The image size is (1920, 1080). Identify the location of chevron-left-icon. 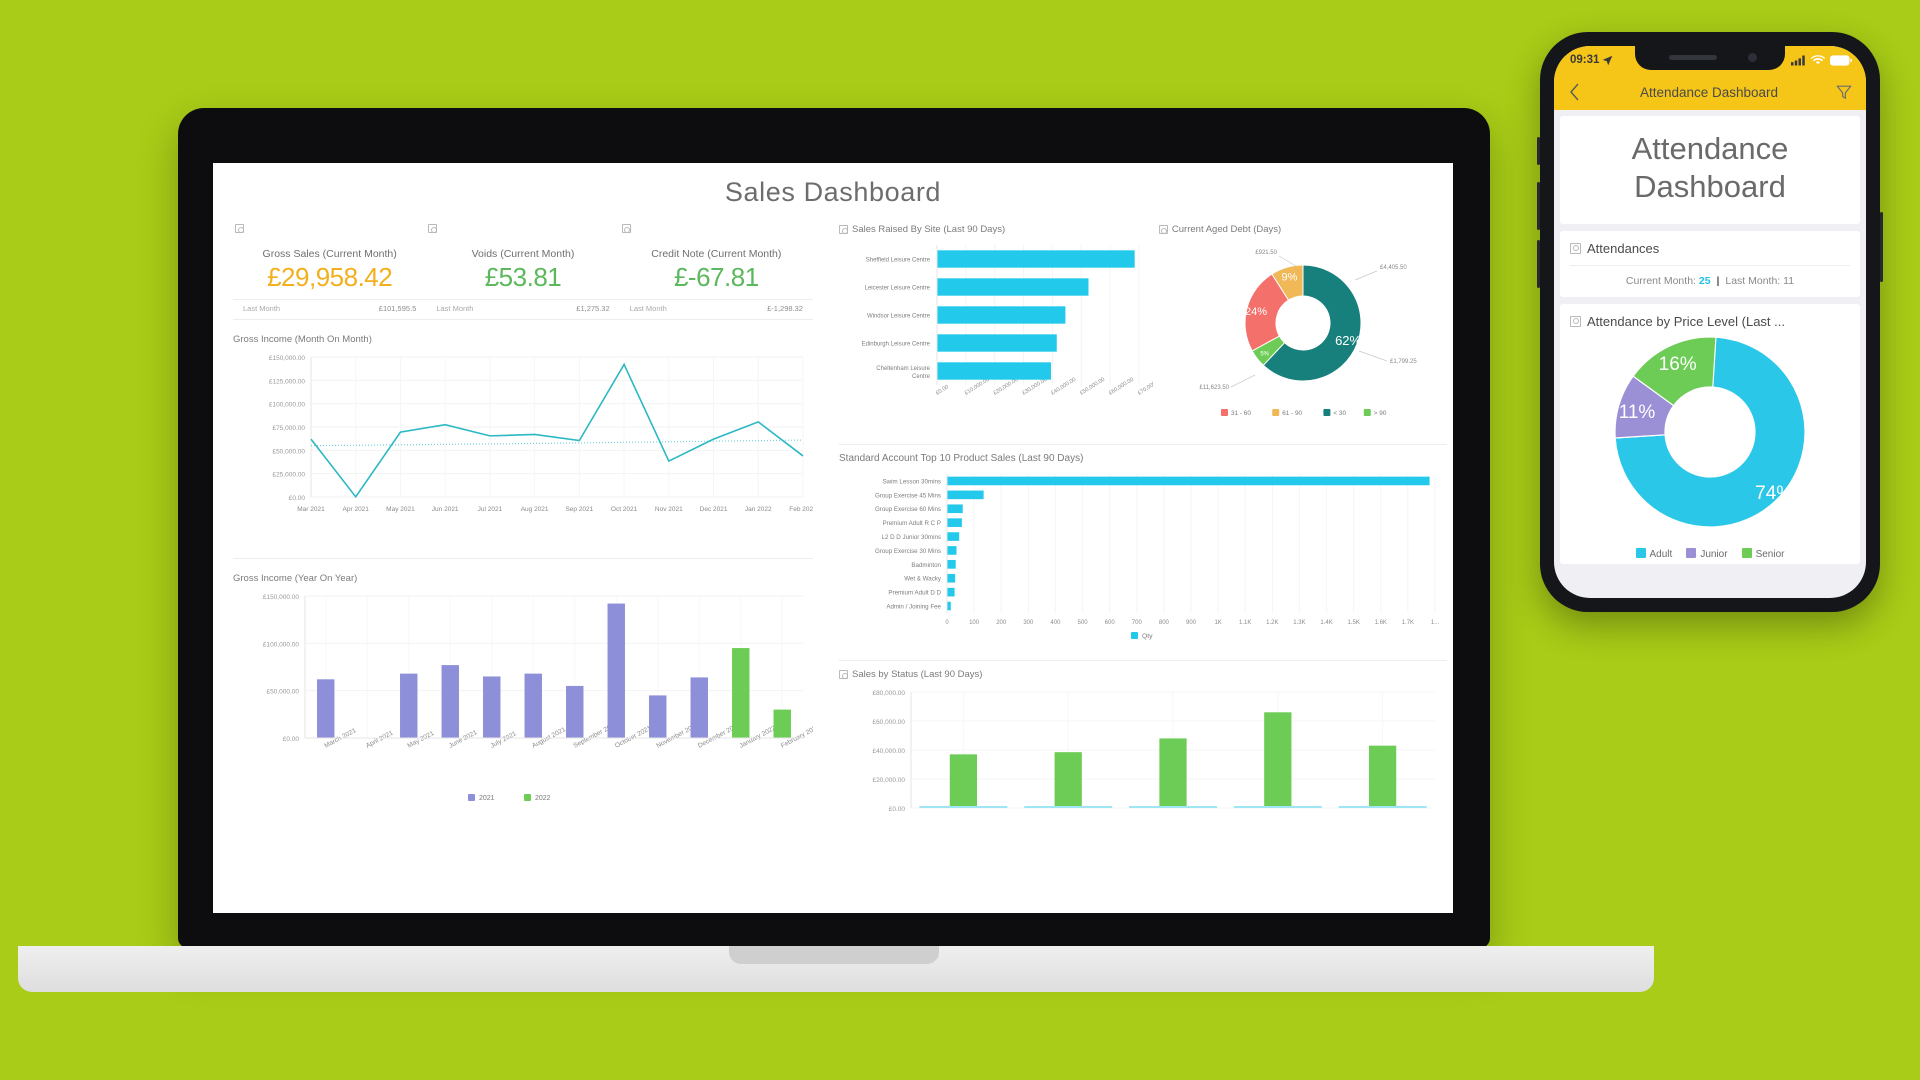
(1575, 92).